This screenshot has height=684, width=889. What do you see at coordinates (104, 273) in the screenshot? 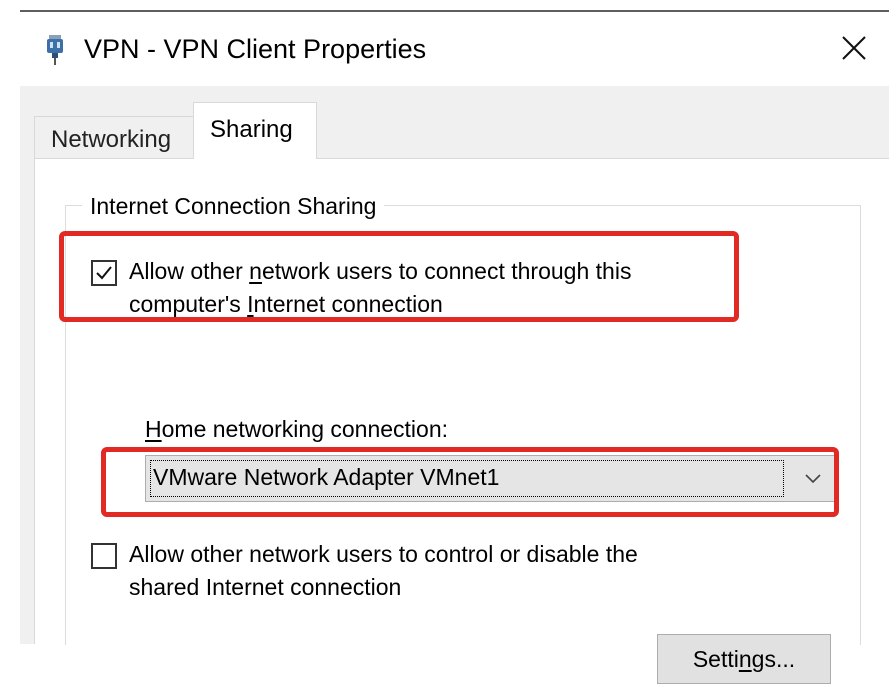
I see `allow-connect-checkbox` at bounding box center [104, 273].